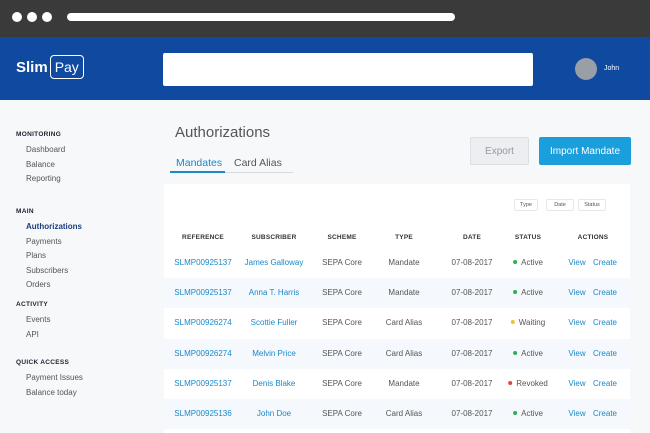 The width and height of the screenshot is (650, 433). What do you see at coordinates (54, 226) in the screenshot?
I see `sidebar-item-authorizations: Authorizations` at bounding box center [54, 226].